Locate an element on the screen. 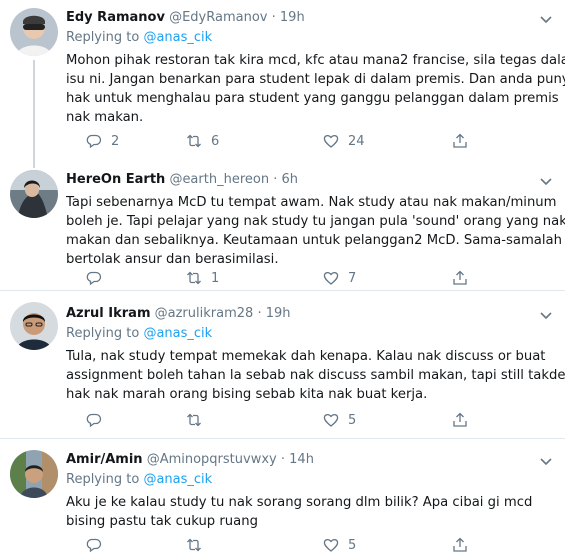 The height and width of the screenshot is (553, 565). tweet-header: Amir/Amin @Aminopqrstuvwxy · 14h is located at coordinates (300, 460).